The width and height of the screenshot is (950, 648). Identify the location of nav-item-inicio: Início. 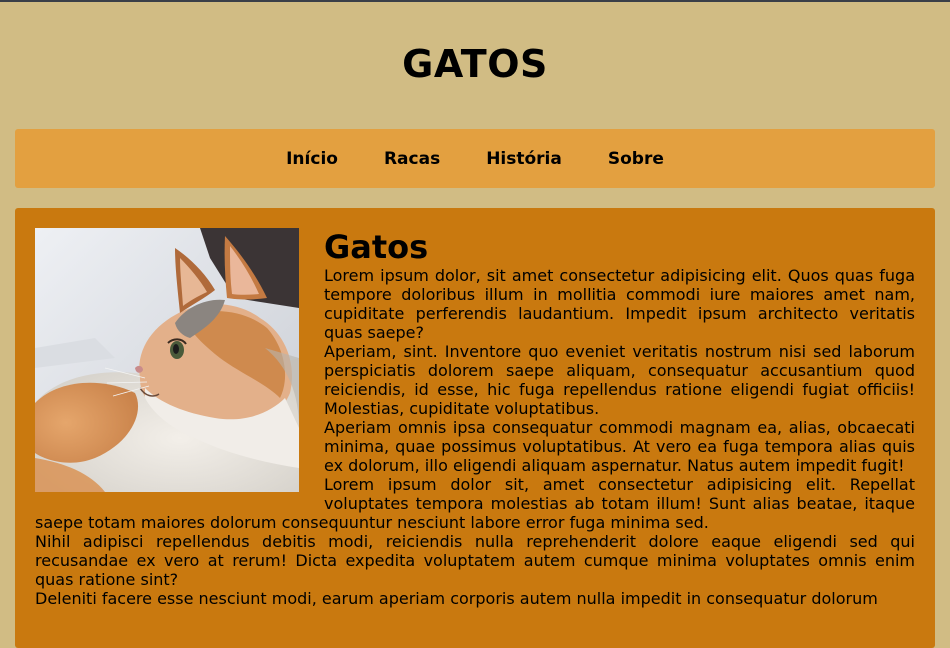
(312, 159).